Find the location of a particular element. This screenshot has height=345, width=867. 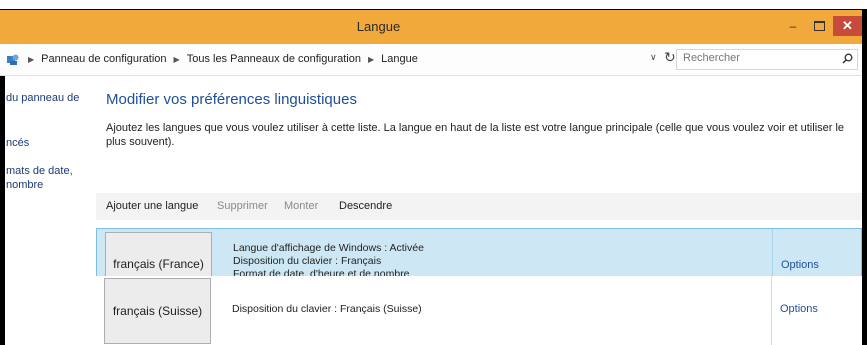

sidebar-link-home: du panneau de is located at coordinates (42, 98).